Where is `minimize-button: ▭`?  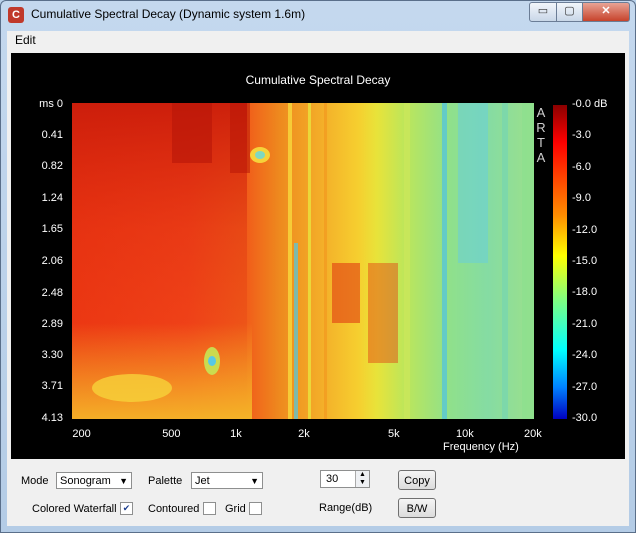 minimize-button: ▭ is located at coordinates (543, 12).